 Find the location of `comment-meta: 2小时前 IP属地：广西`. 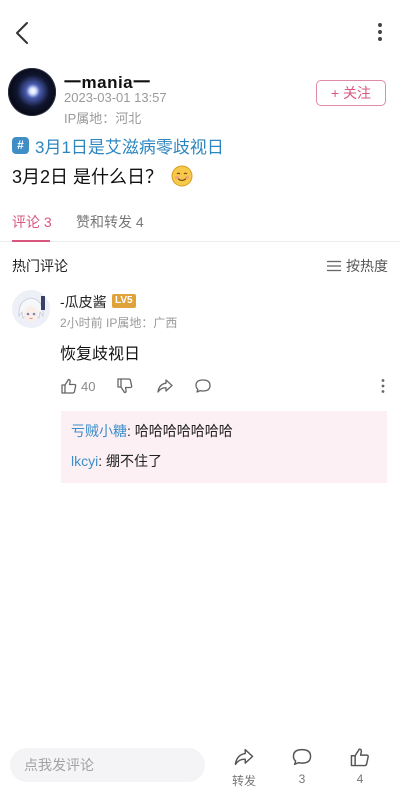

comment-meta: 2小时前 IP属地：广西 is located at coordinates (119, 323).